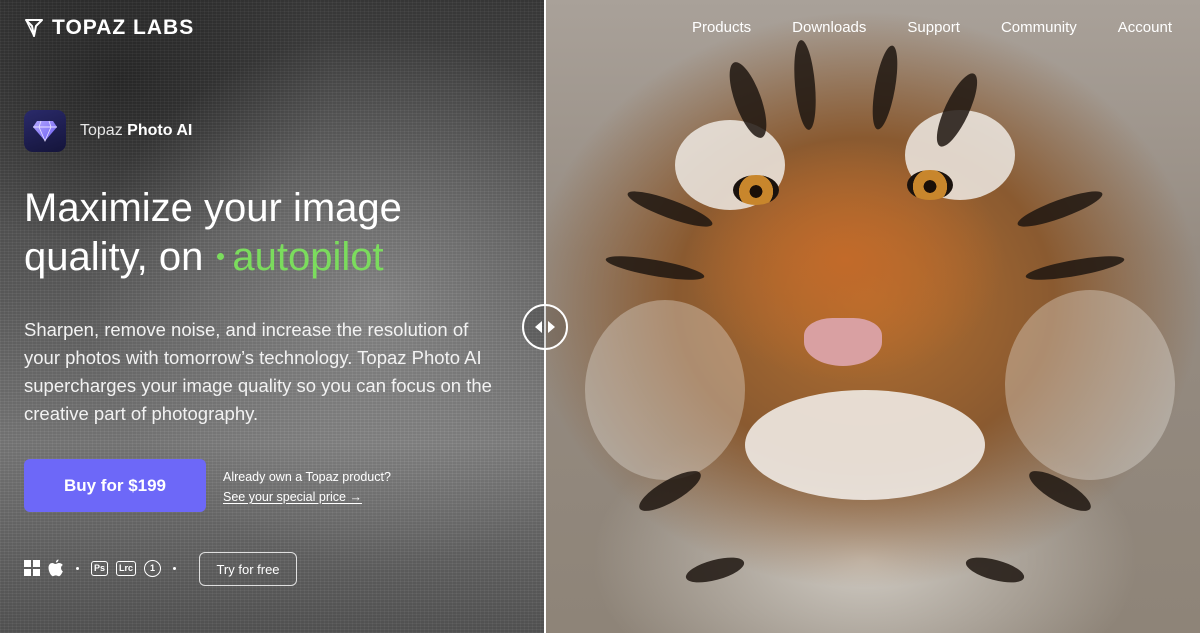  I want to click on nav-support: Support, so click(933, 27).